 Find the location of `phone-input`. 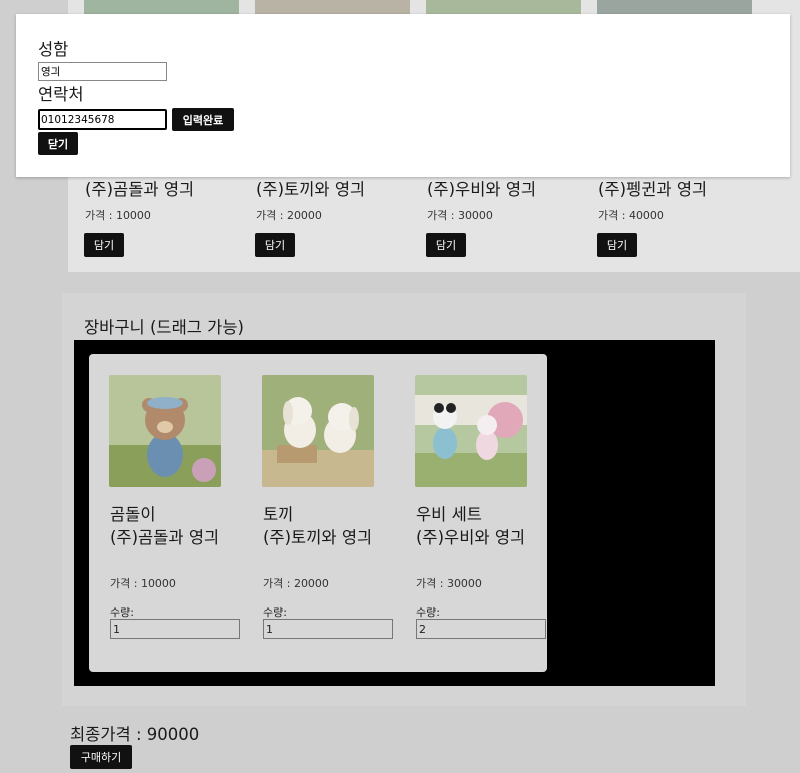

phone-input is located at coordinates (102, 119).